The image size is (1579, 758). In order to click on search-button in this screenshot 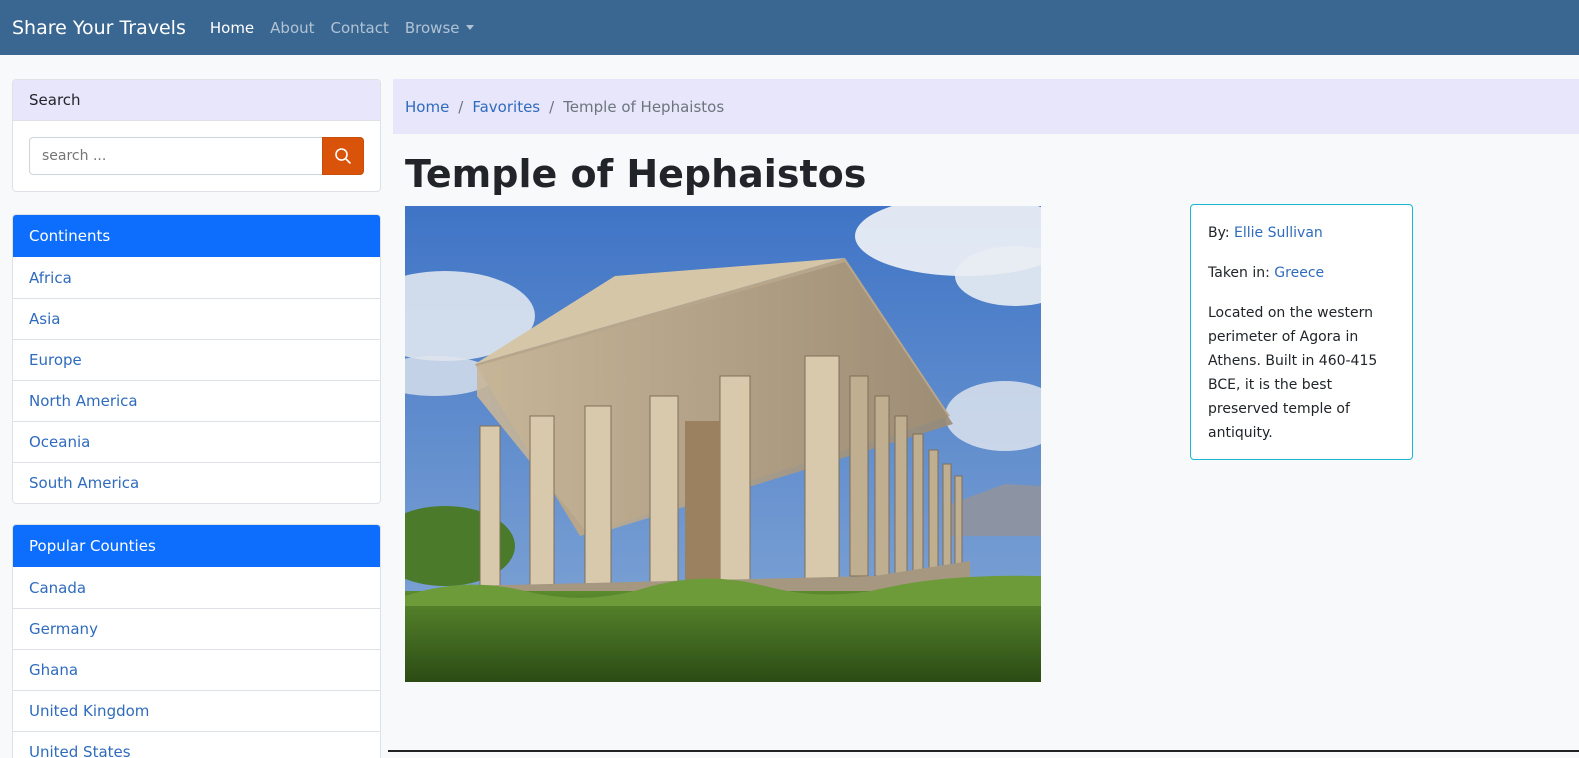, I will do `click(343, 156)`.